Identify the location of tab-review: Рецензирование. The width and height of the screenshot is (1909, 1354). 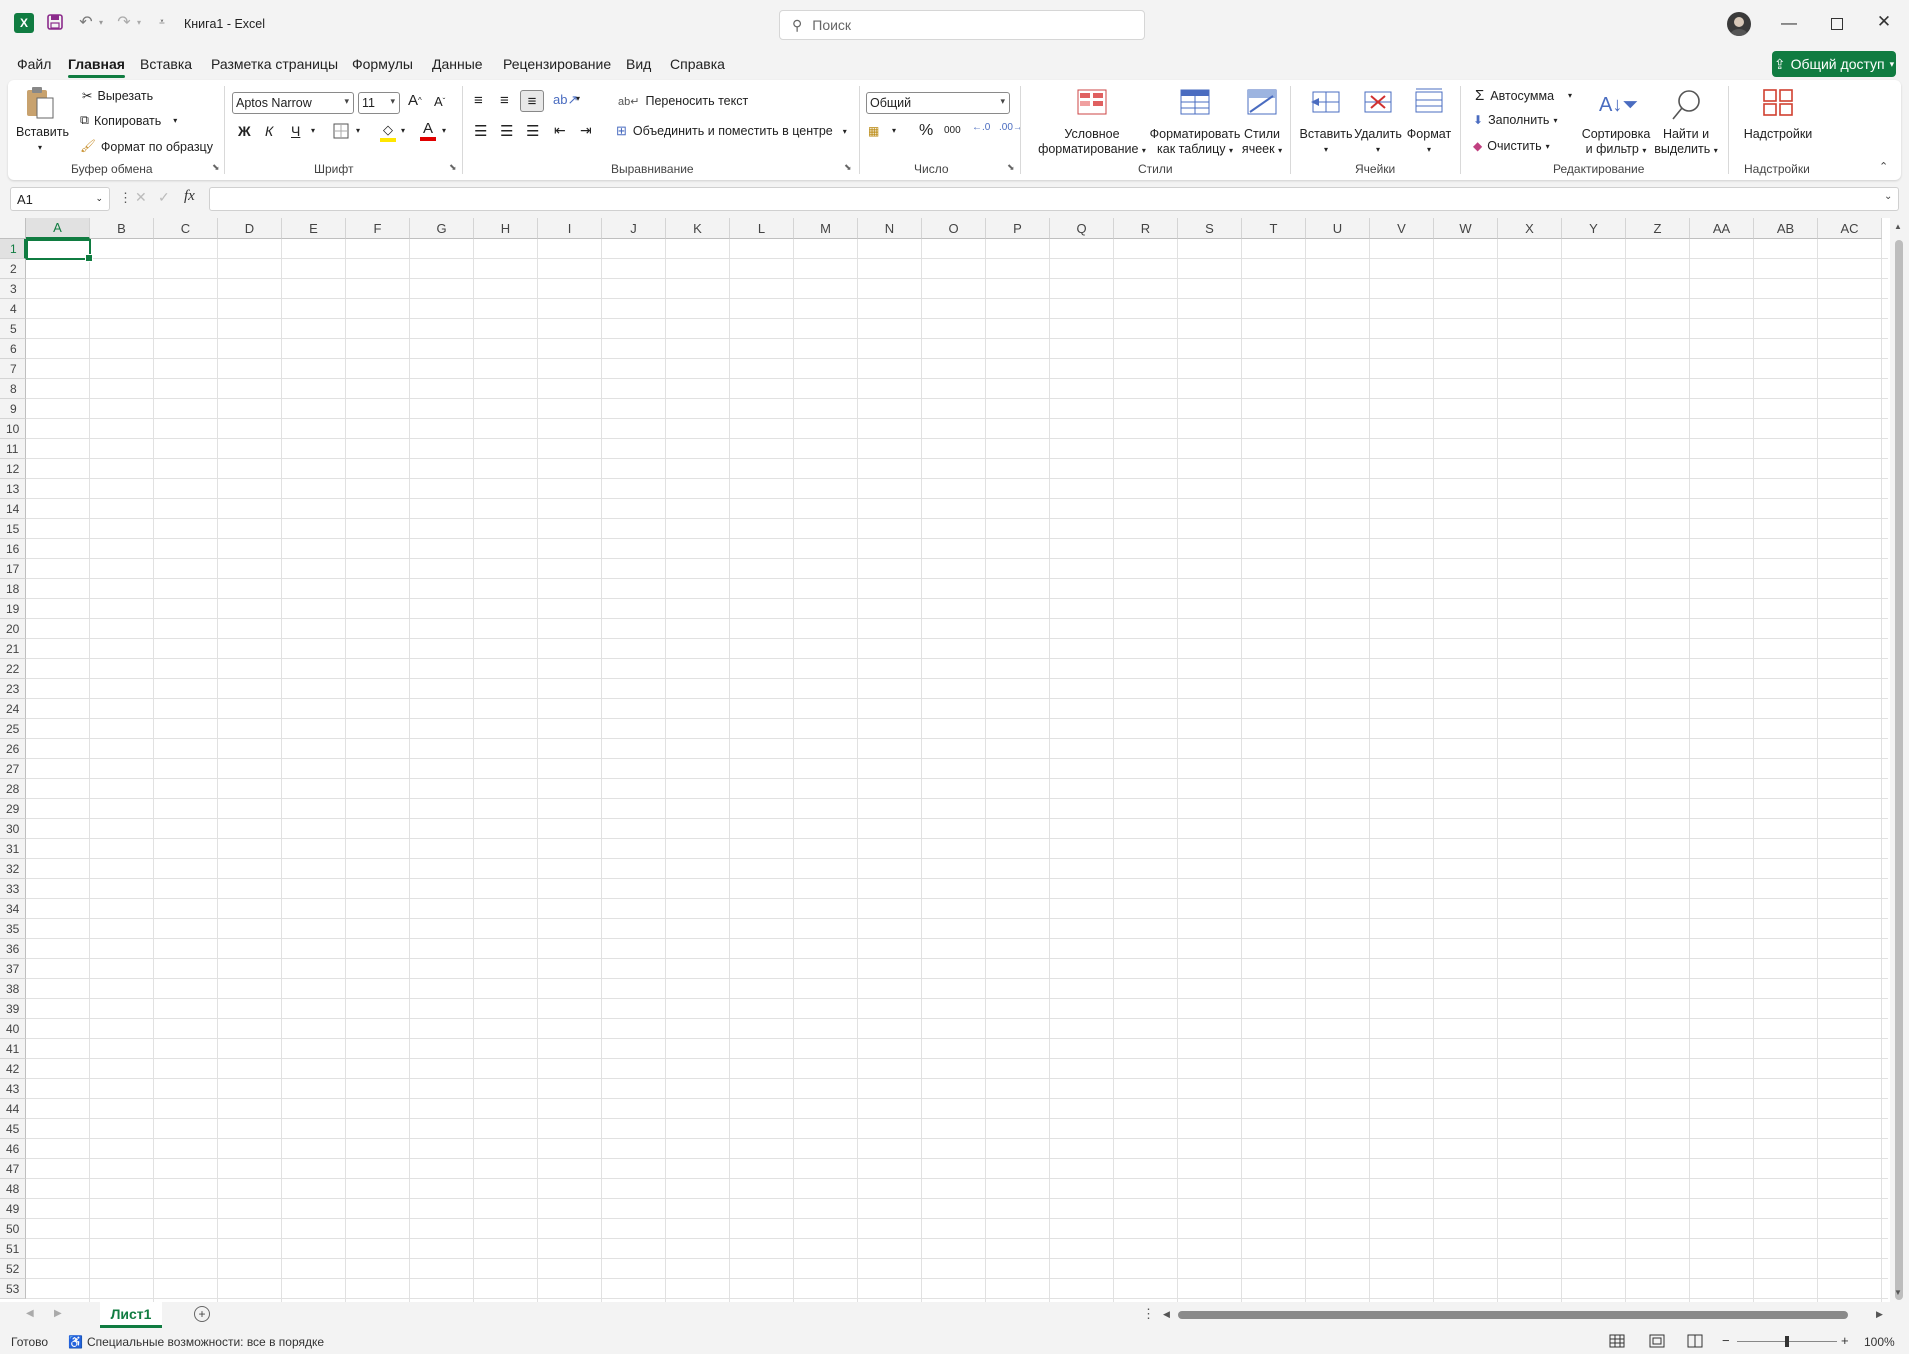
(557, 64).